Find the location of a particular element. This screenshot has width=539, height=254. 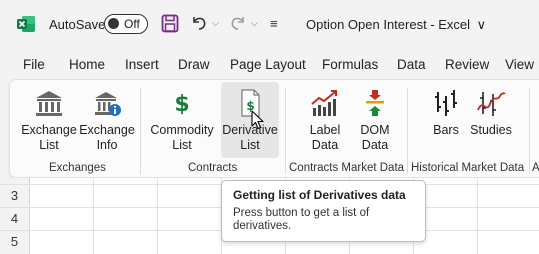

commodity-list-line1: Commodity is located at coordinates (182, 130).